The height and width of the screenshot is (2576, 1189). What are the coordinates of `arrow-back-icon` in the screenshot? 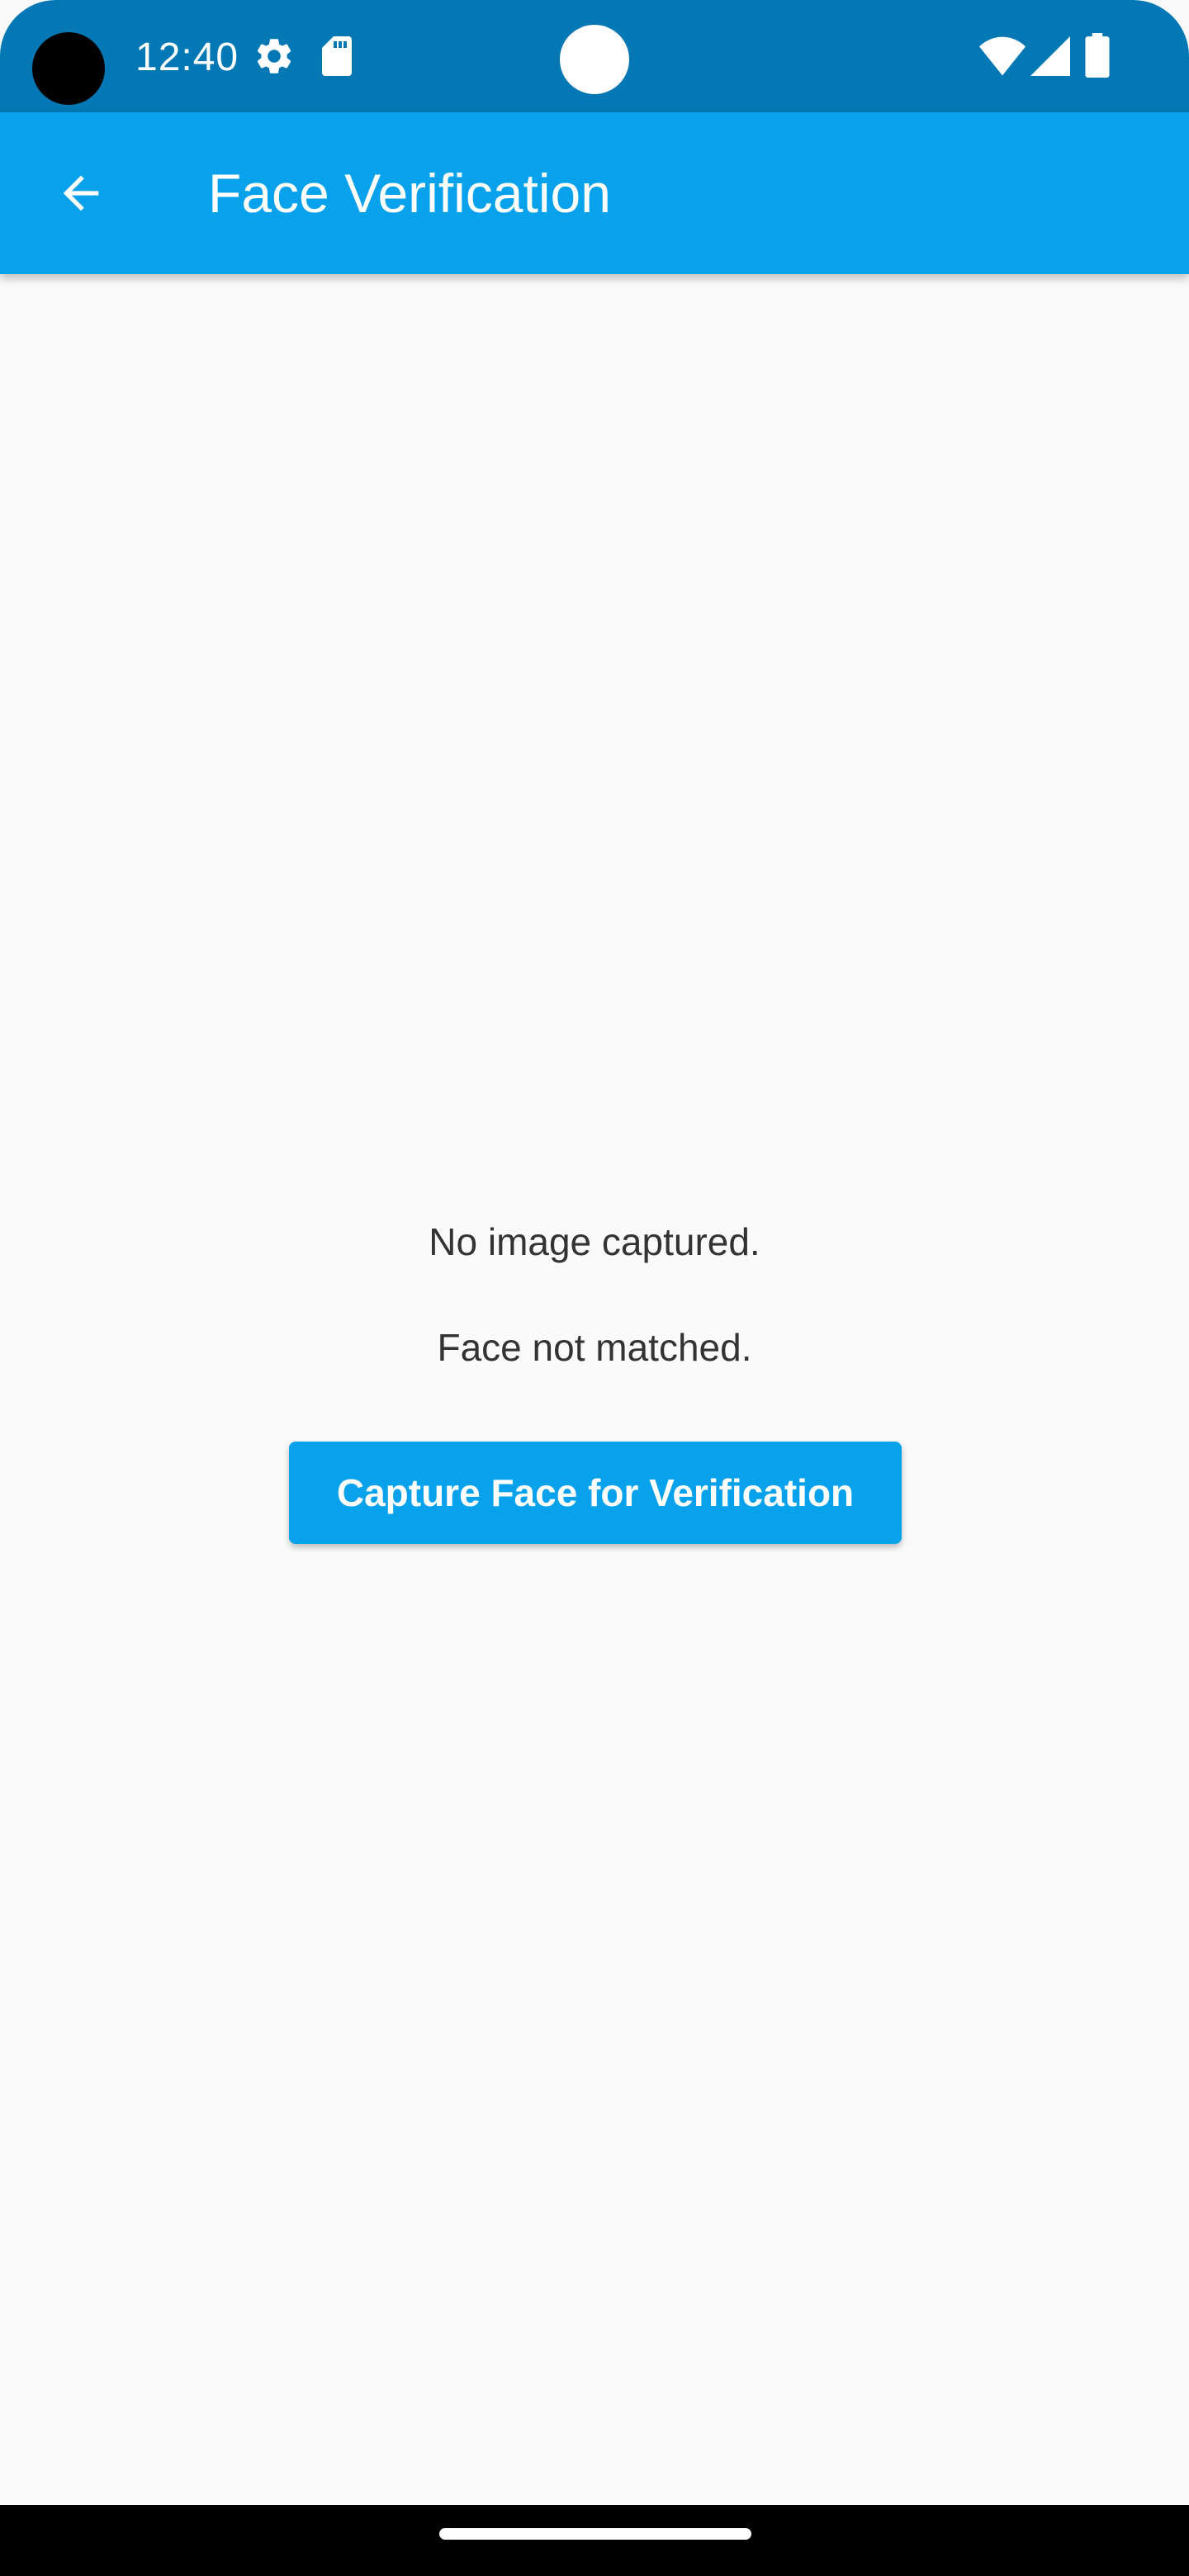 It's located at (81, 193).